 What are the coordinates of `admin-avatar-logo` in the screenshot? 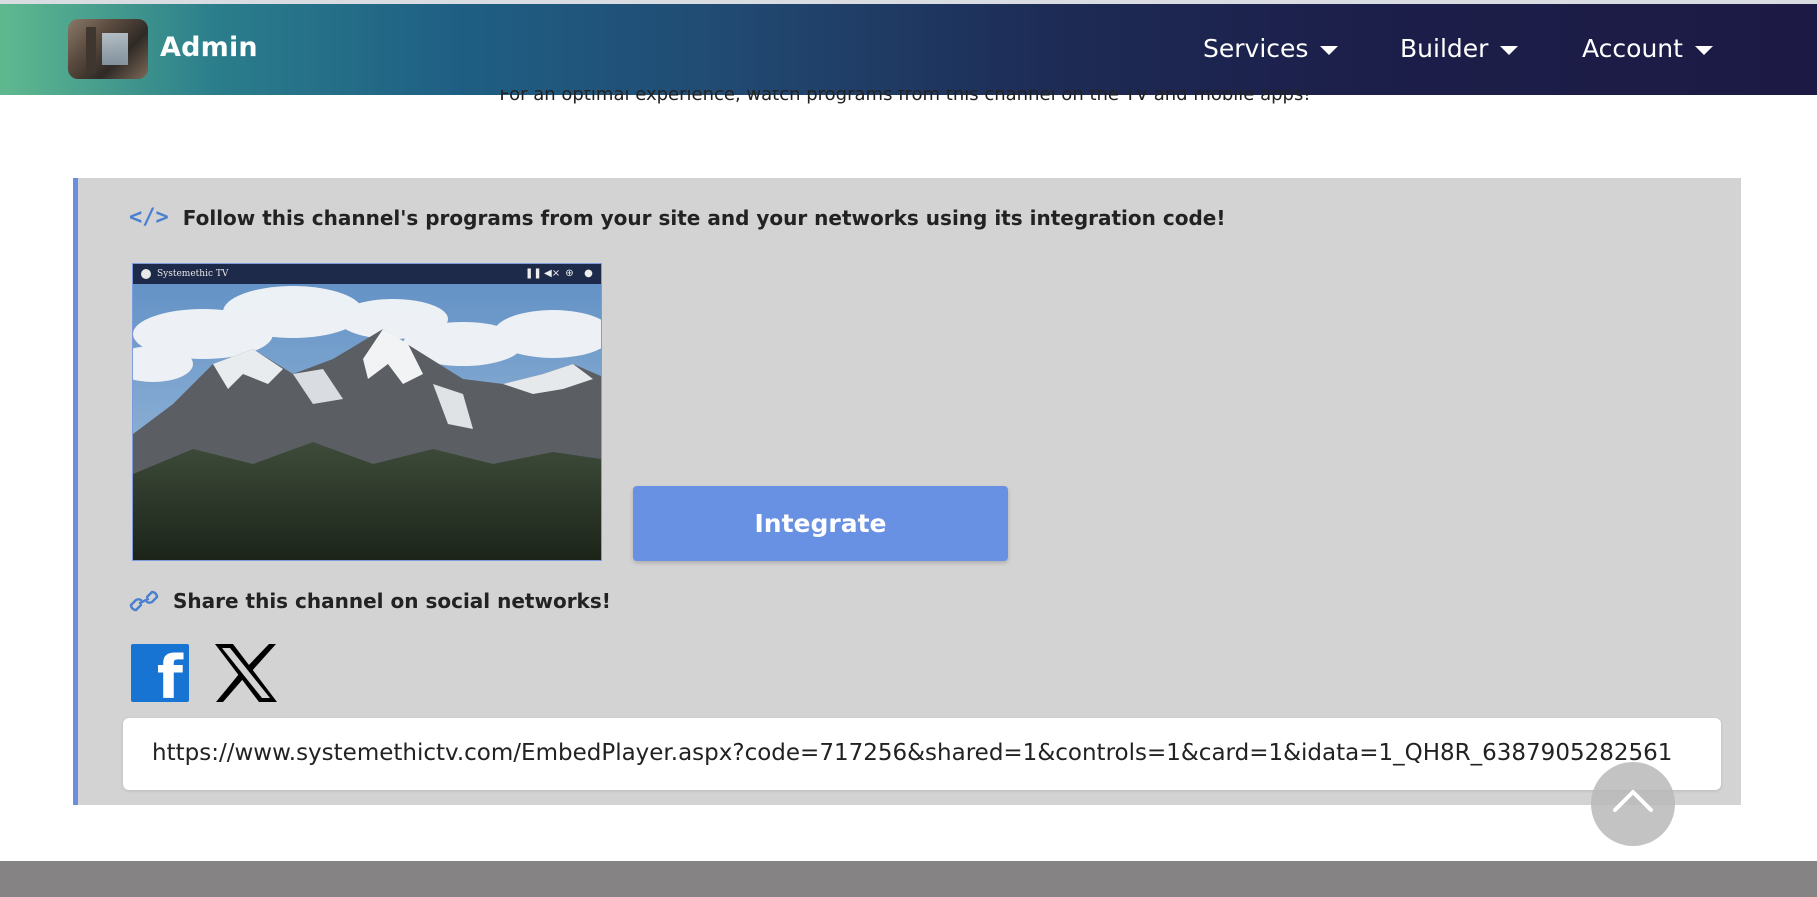 It's located at (108, 49).